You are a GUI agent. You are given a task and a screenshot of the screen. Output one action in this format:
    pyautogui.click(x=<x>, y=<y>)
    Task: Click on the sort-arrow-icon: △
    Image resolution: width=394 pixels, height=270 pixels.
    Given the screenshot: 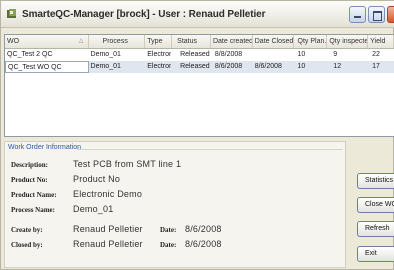 What is the action you would take?
    pyautogui.click(x=81, y=41)
    